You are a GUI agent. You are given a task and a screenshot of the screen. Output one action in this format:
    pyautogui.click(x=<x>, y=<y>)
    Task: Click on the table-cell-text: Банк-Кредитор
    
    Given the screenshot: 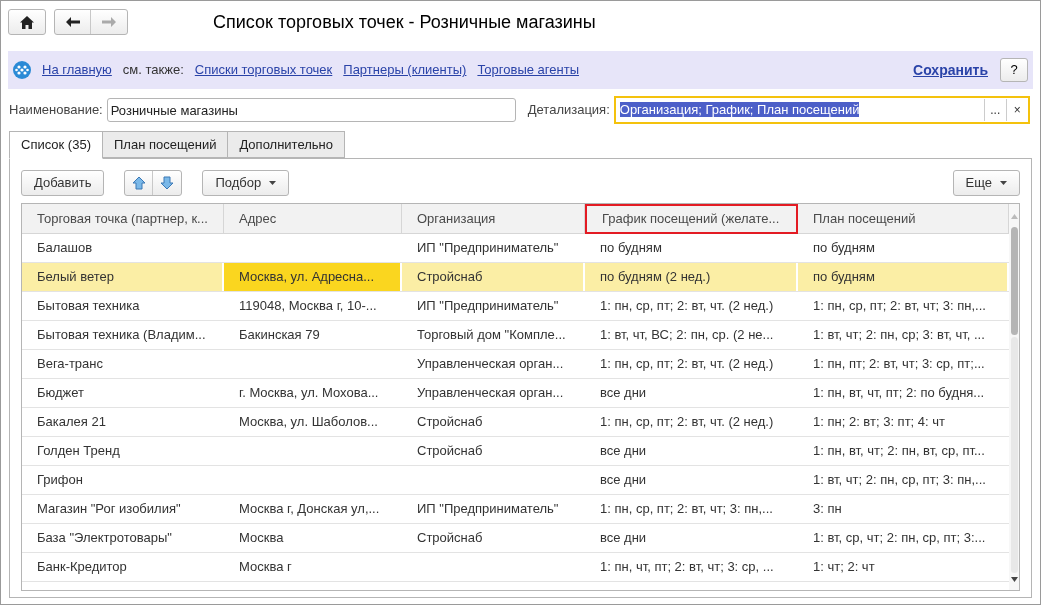 What is the action you would take?
    pyautogui.click(x=82, y=567)
    